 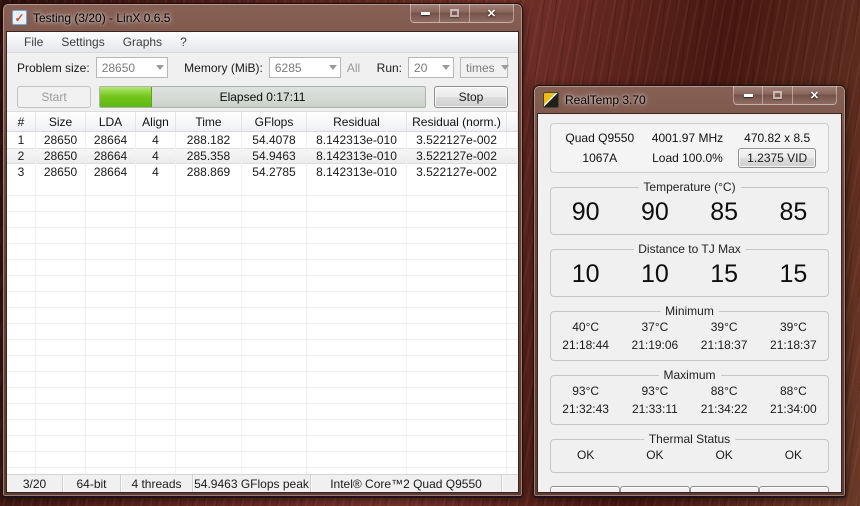 I want to click on xs-bench-button: XS Bench, so click(x=654, y=489).